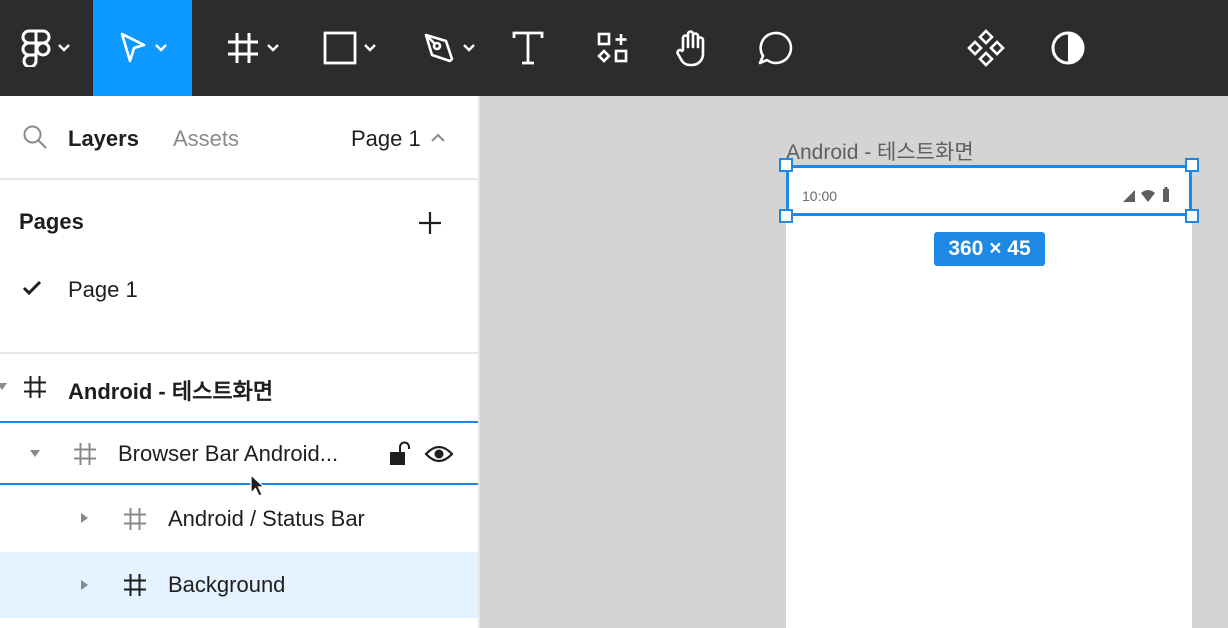 This screenshot has height=628, width=1228. I want to click on page-selector: Page 1, so click(386, 139).